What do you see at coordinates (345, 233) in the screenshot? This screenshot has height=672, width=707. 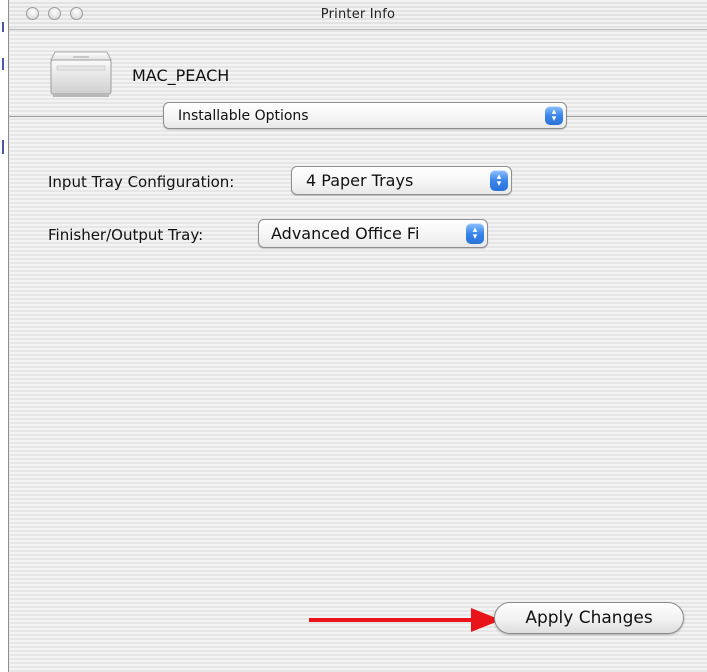 I see `finisher-output-popup-value: Advanced Office Fi` at bounding box center [345, 233].